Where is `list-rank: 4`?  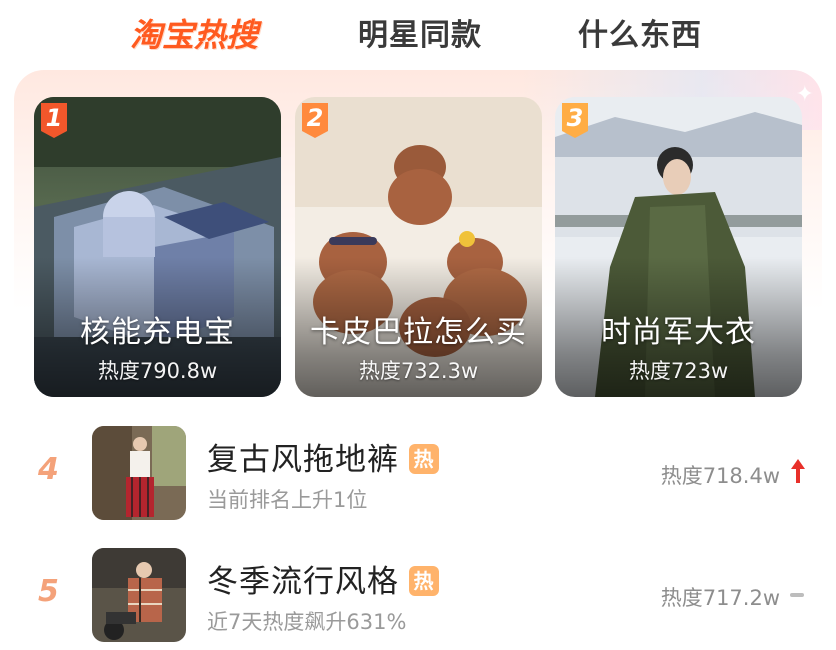
list-rank: 4 is located at coordinates (48, 469).